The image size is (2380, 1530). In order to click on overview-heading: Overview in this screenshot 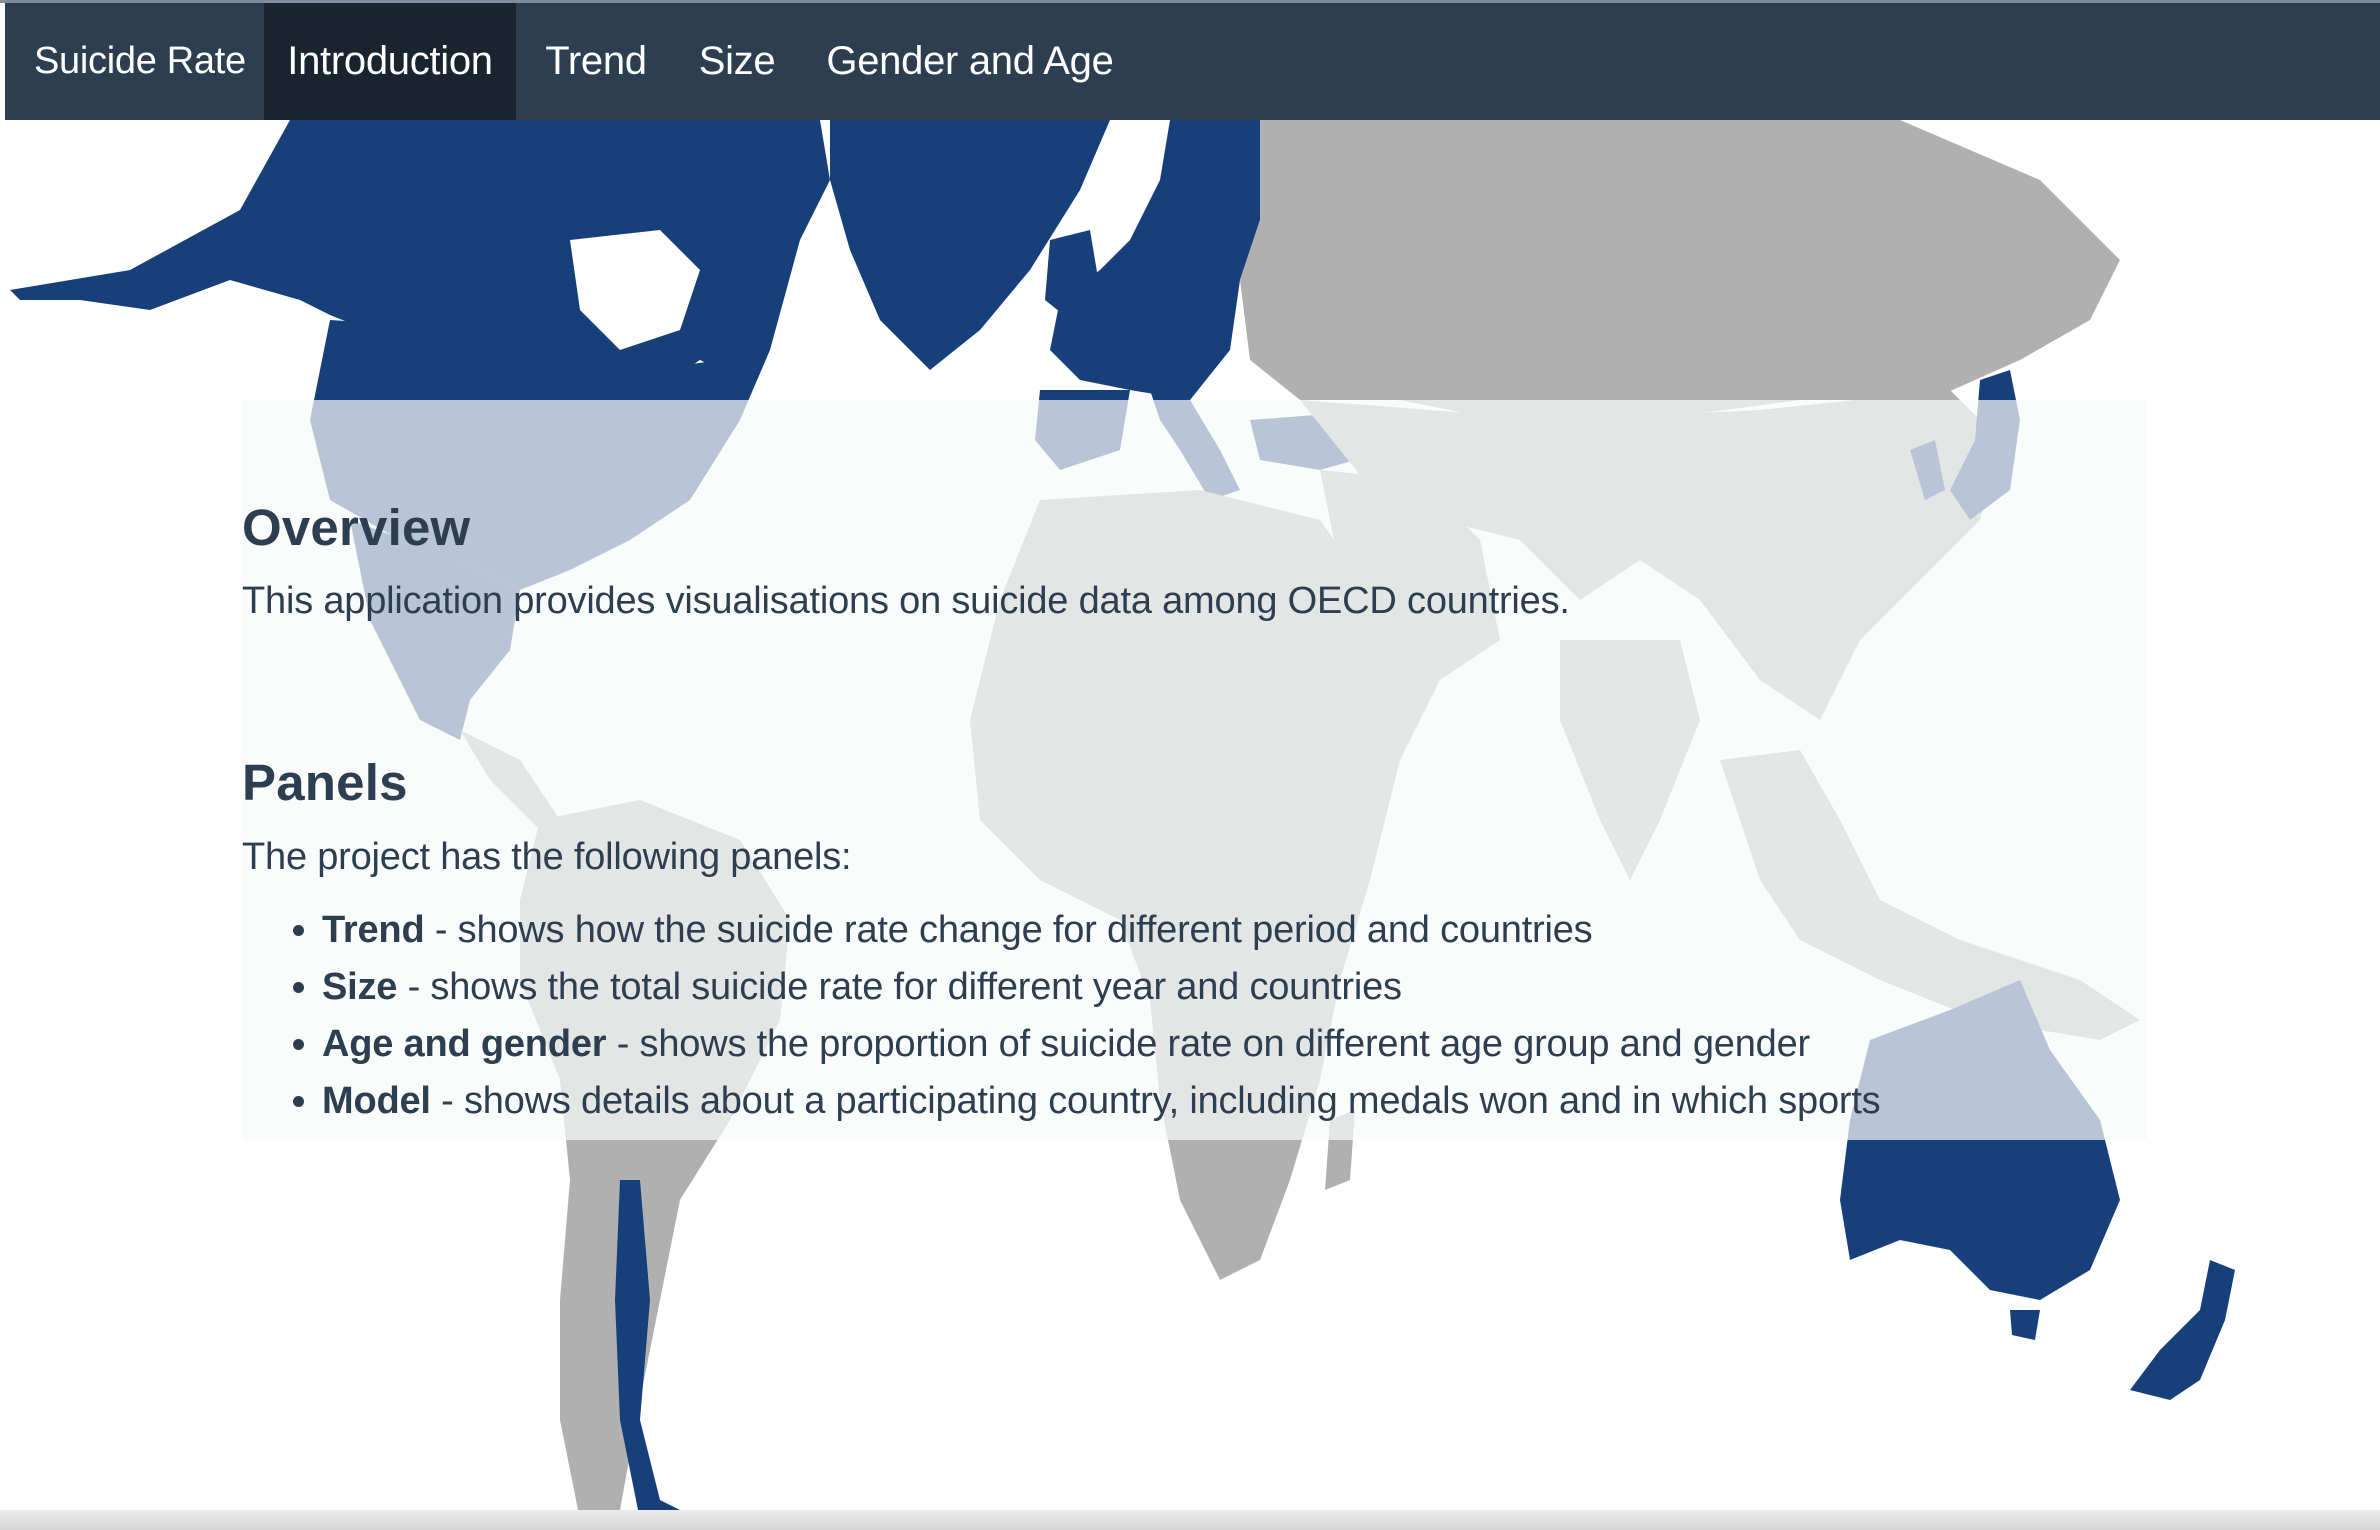, I will do `click(356, 527)`.